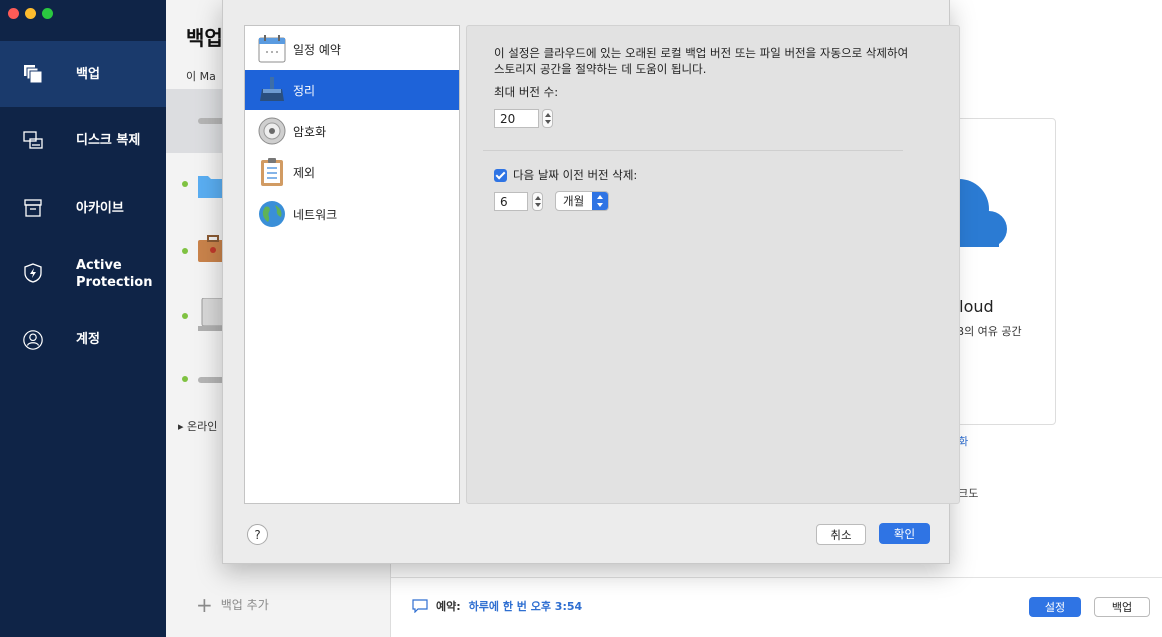  Describe the element at coordinates (88, 339) in the screenshot. I see `sidebar-item-label: 계정` at that location.